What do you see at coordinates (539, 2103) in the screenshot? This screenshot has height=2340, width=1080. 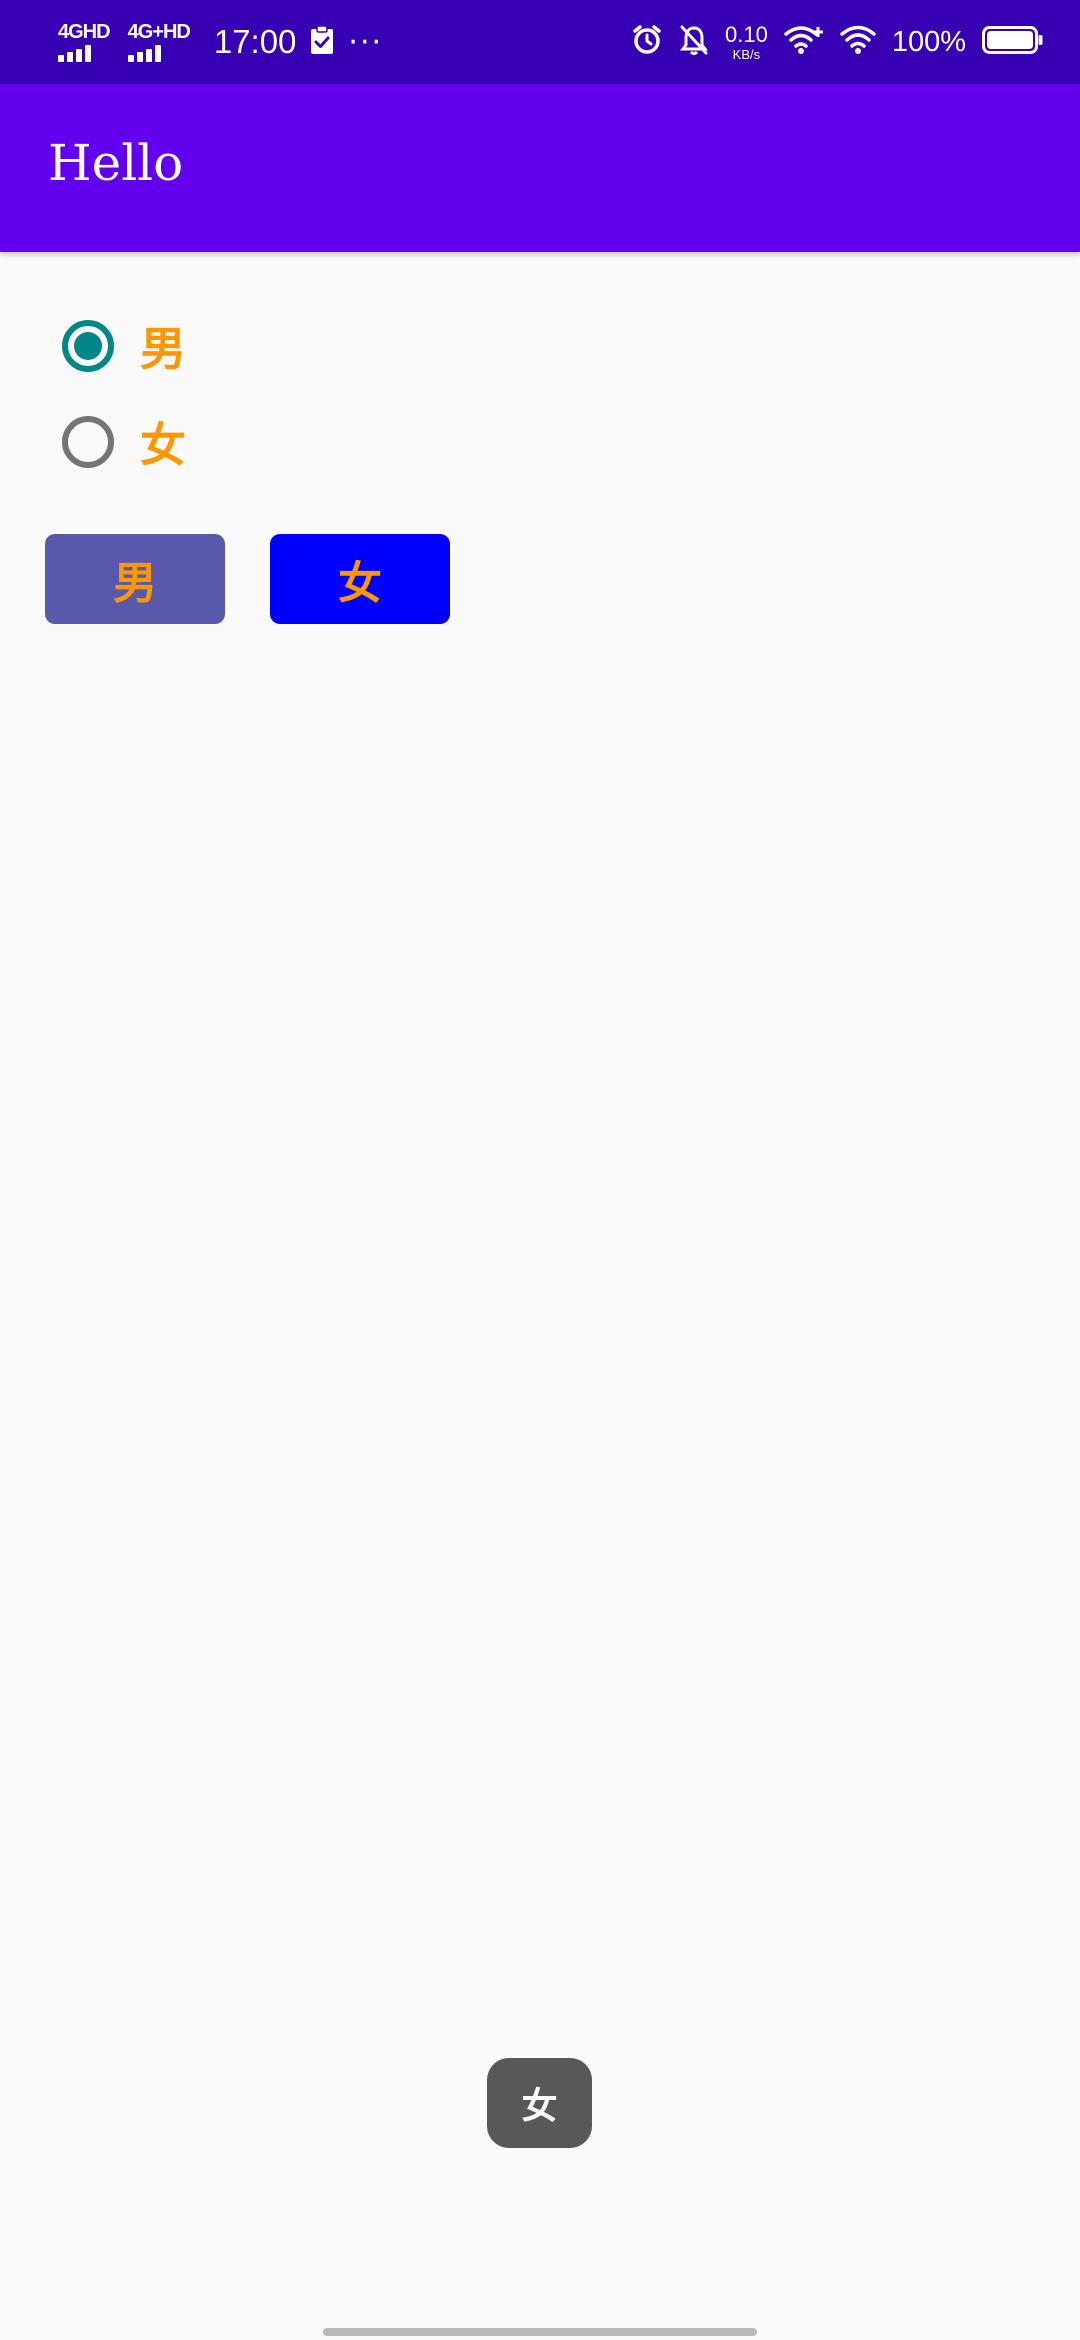 I see `toast-message: 女` at bounding box center [539, 2103].